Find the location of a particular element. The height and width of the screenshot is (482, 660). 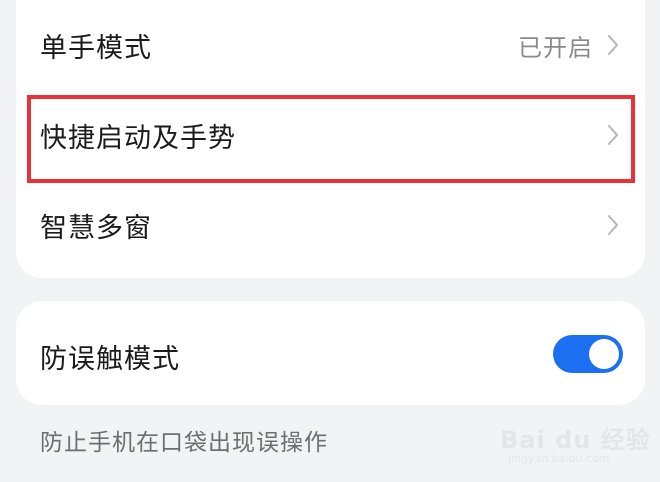

baidu-watermark: Bai du 经验 jingyan.baidu.com is located at coordinates (575, 444).